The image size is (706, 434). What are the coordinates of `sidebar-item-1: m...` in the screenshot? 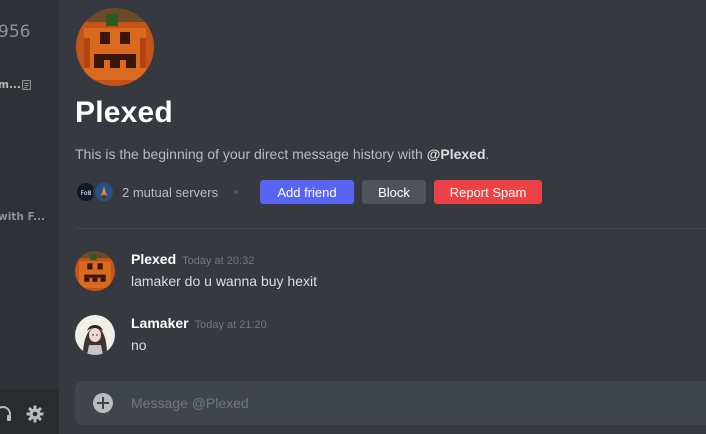 It's located at (10, 85).